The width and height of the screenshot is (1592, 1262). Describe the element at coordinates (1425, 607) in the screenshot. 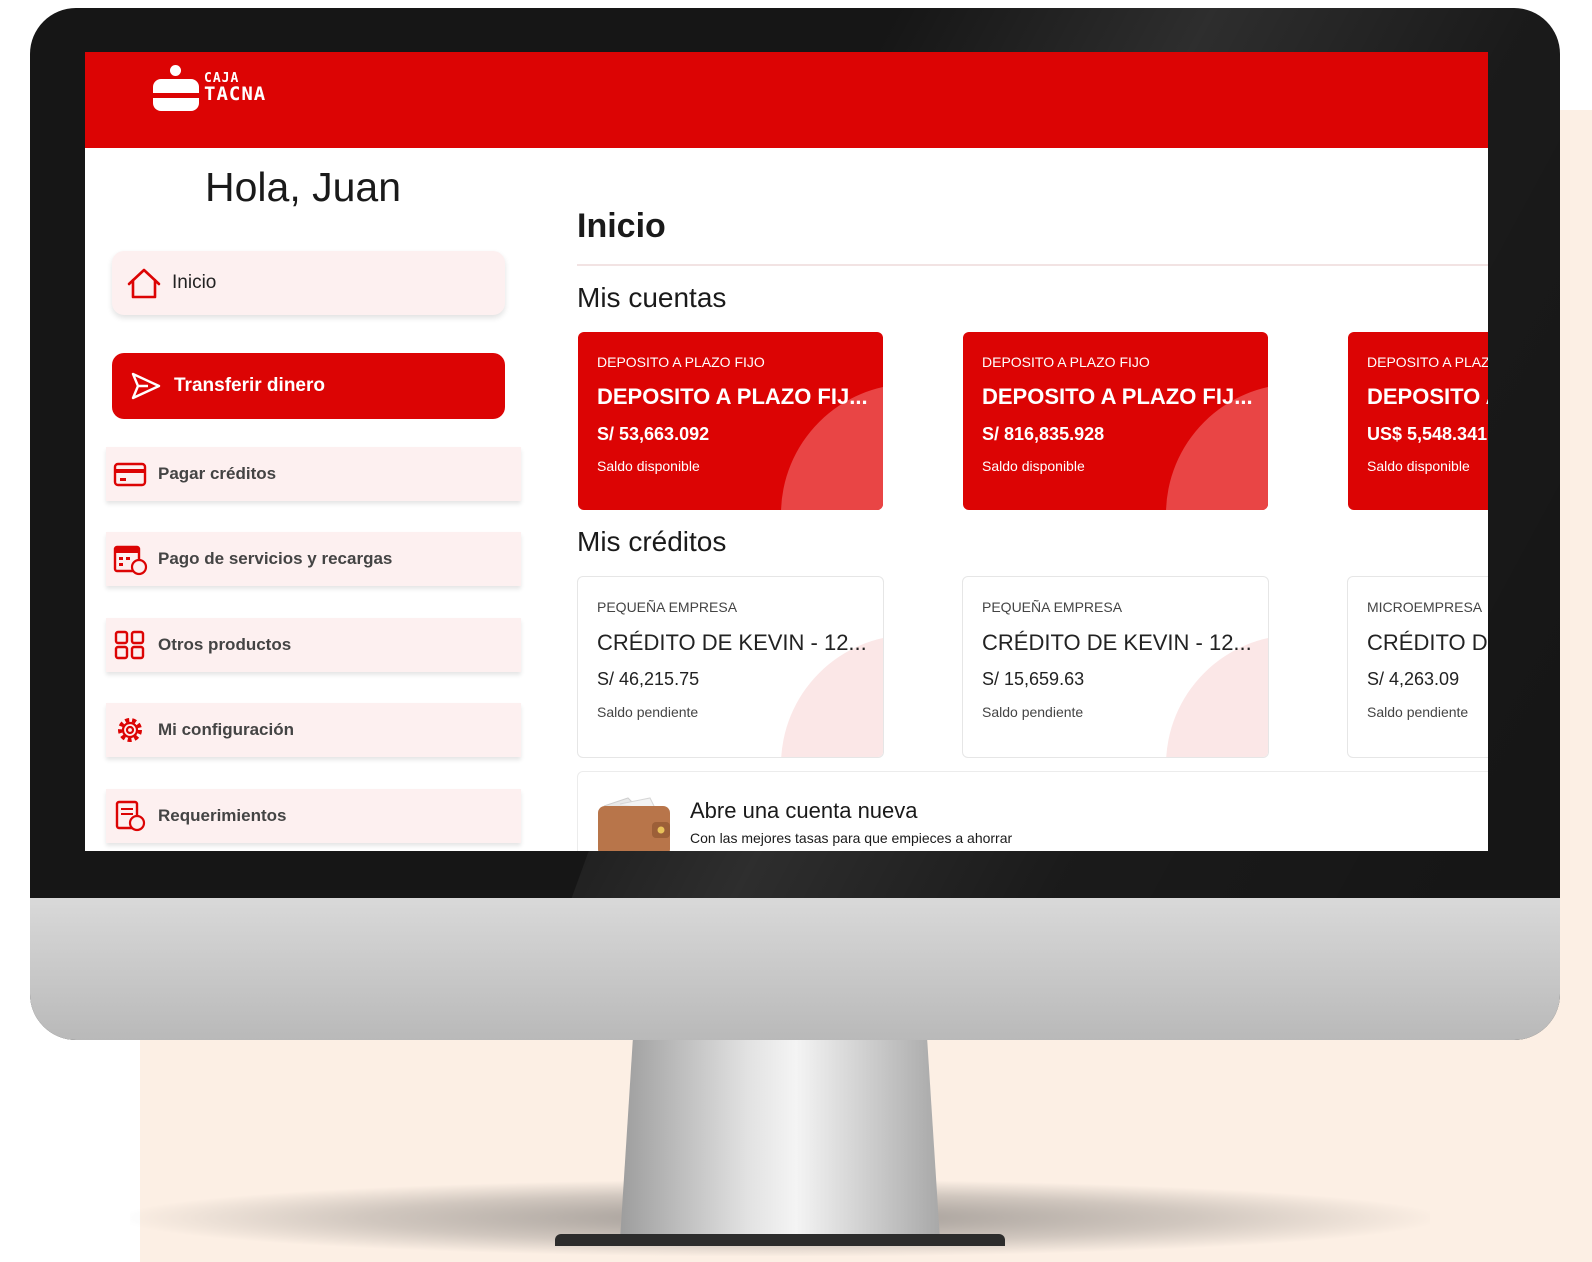

I see `credit-type: MICROEMPRESA` at that location.